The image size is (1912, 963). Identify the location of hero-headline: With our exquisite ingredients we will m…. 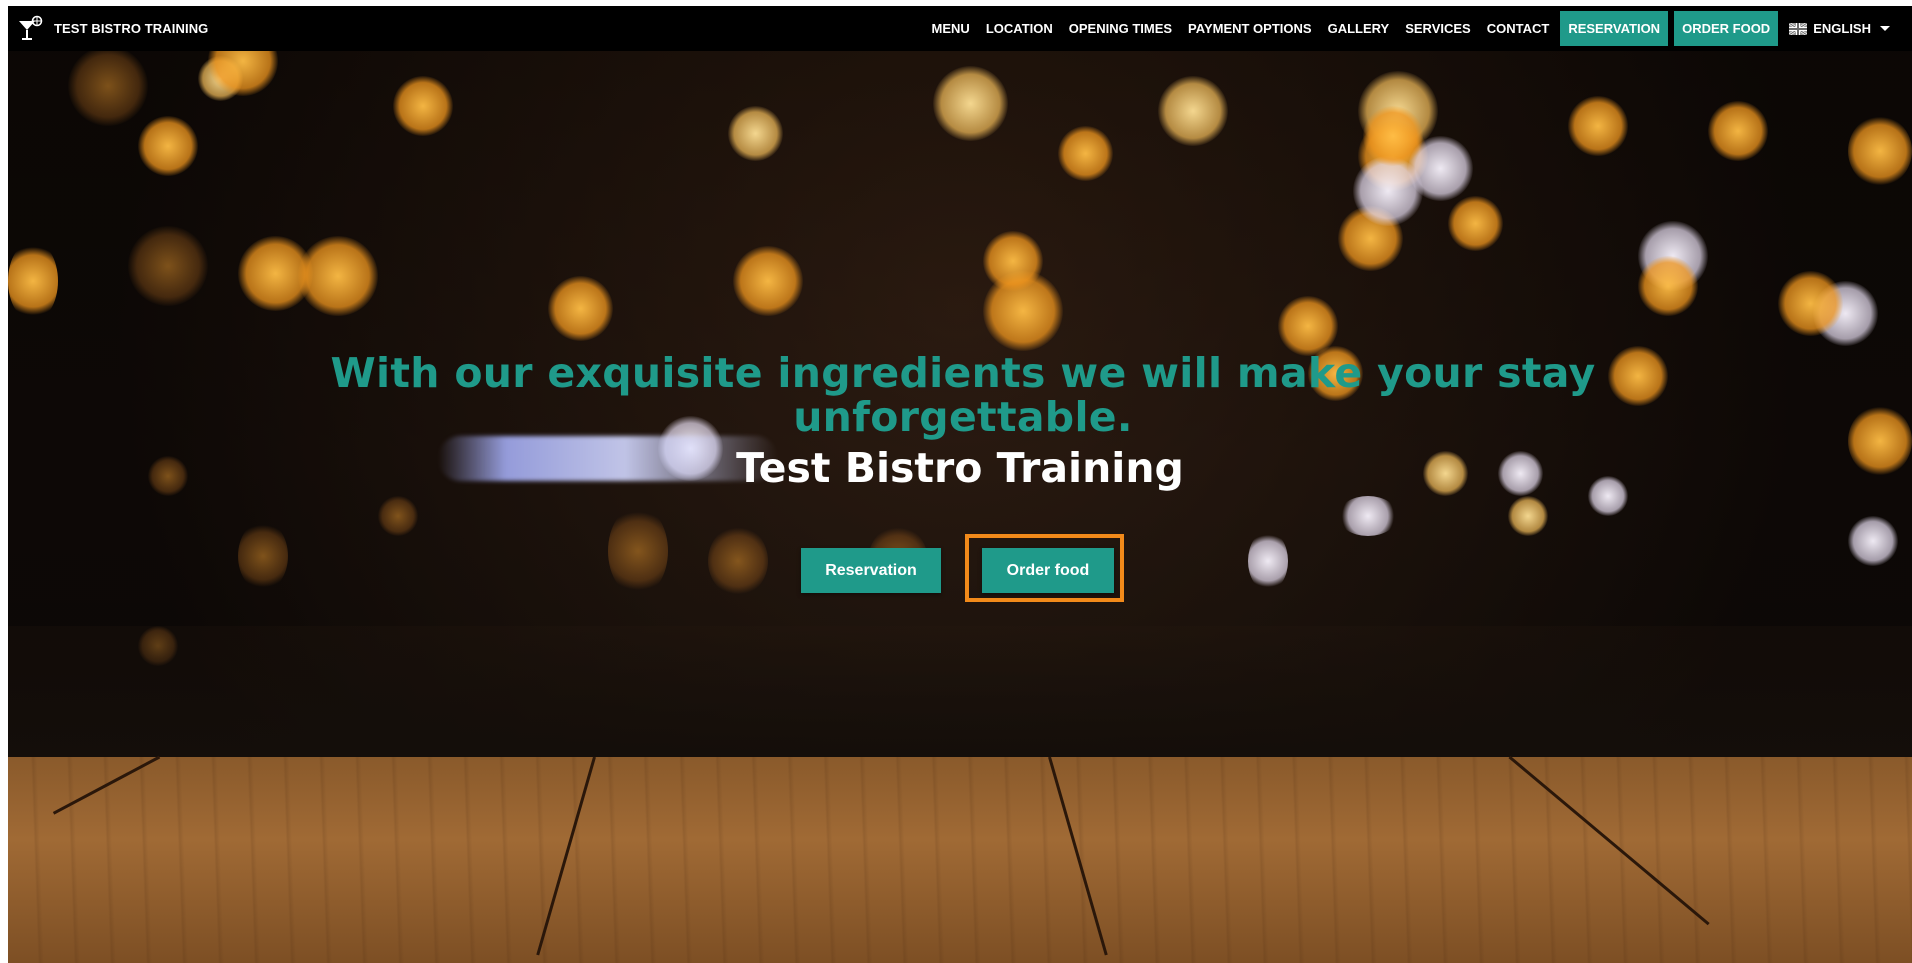
(963, 395).